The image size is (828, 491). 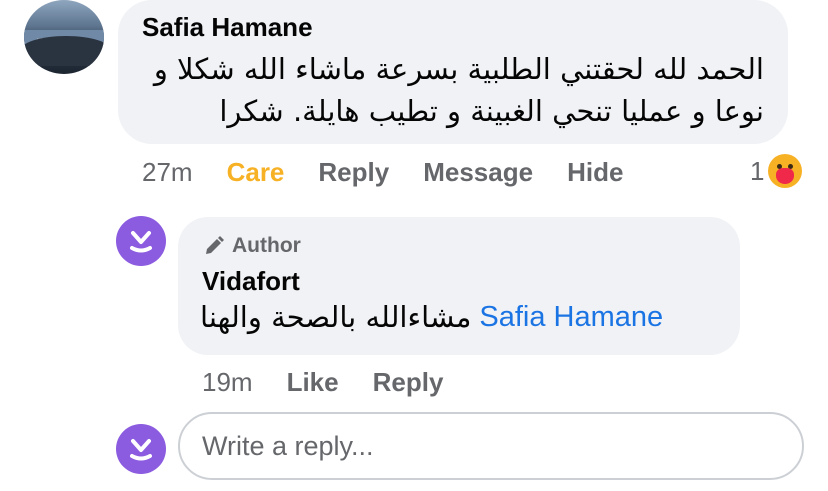 What do you see at coordinates (785, 176) in the screenshot?
I see `heart-icon` at bounding box center [785, 176].